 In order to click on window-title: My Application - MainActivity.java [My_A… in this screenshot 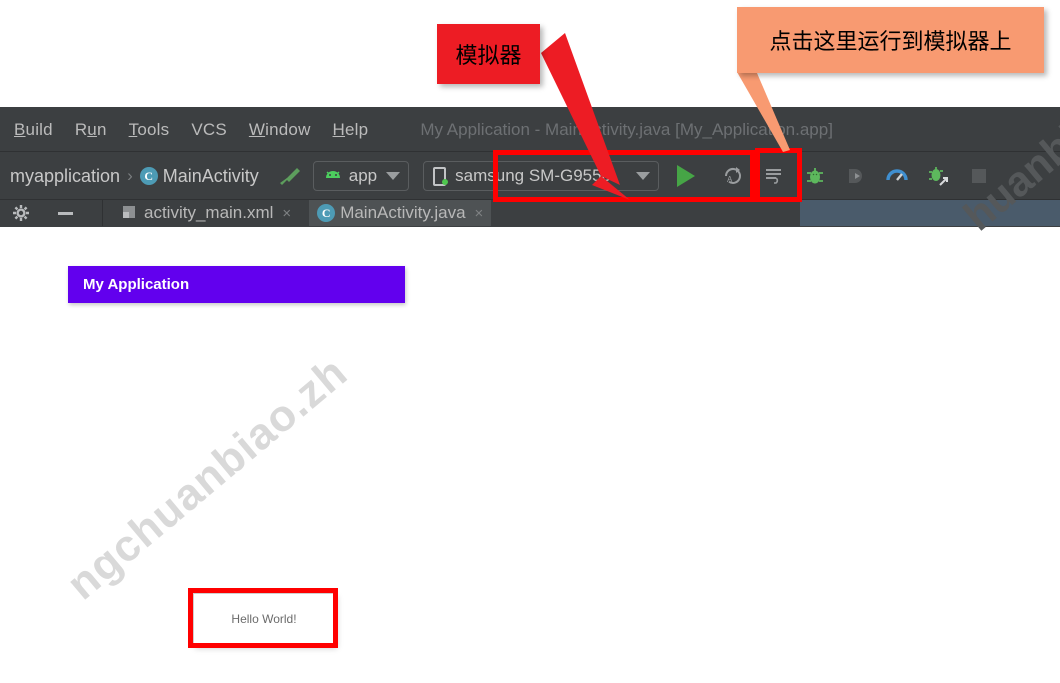, I will do `click(626, 129)`.